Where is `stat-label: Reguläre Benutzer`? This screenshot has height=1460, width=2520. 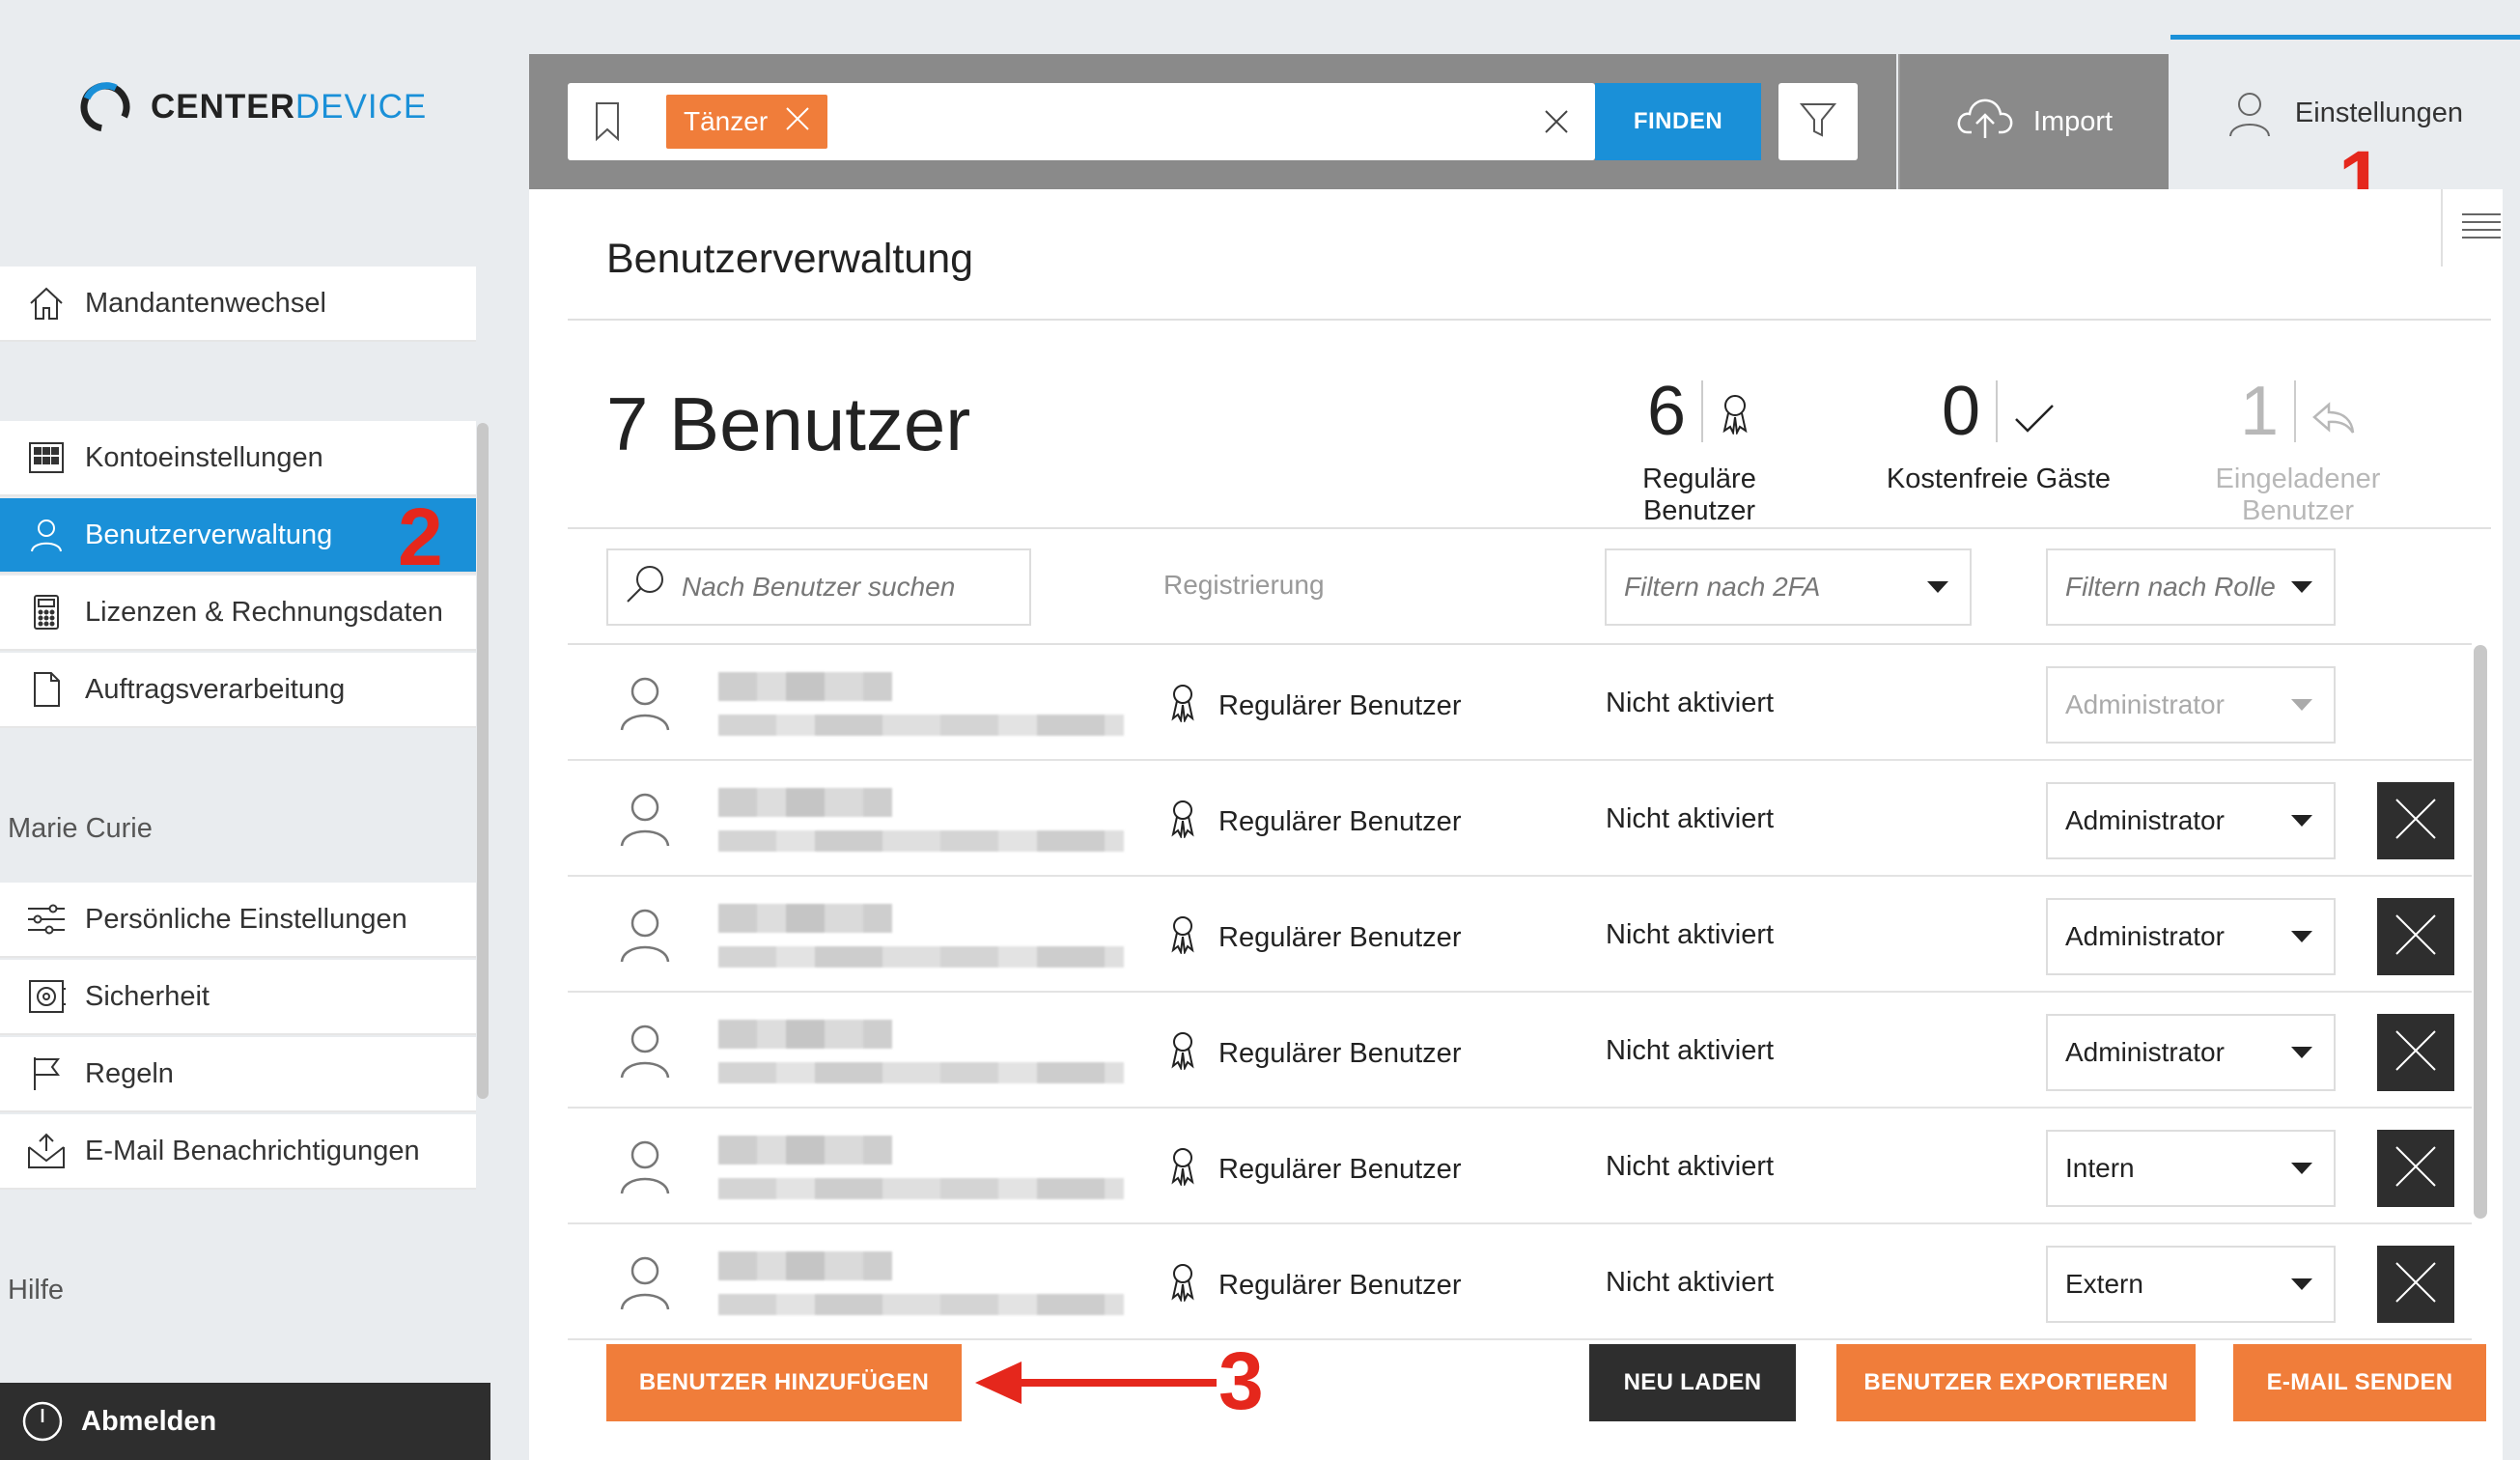 stat-label: Reguläre Benutzer is located at coordinates (1699, 494).